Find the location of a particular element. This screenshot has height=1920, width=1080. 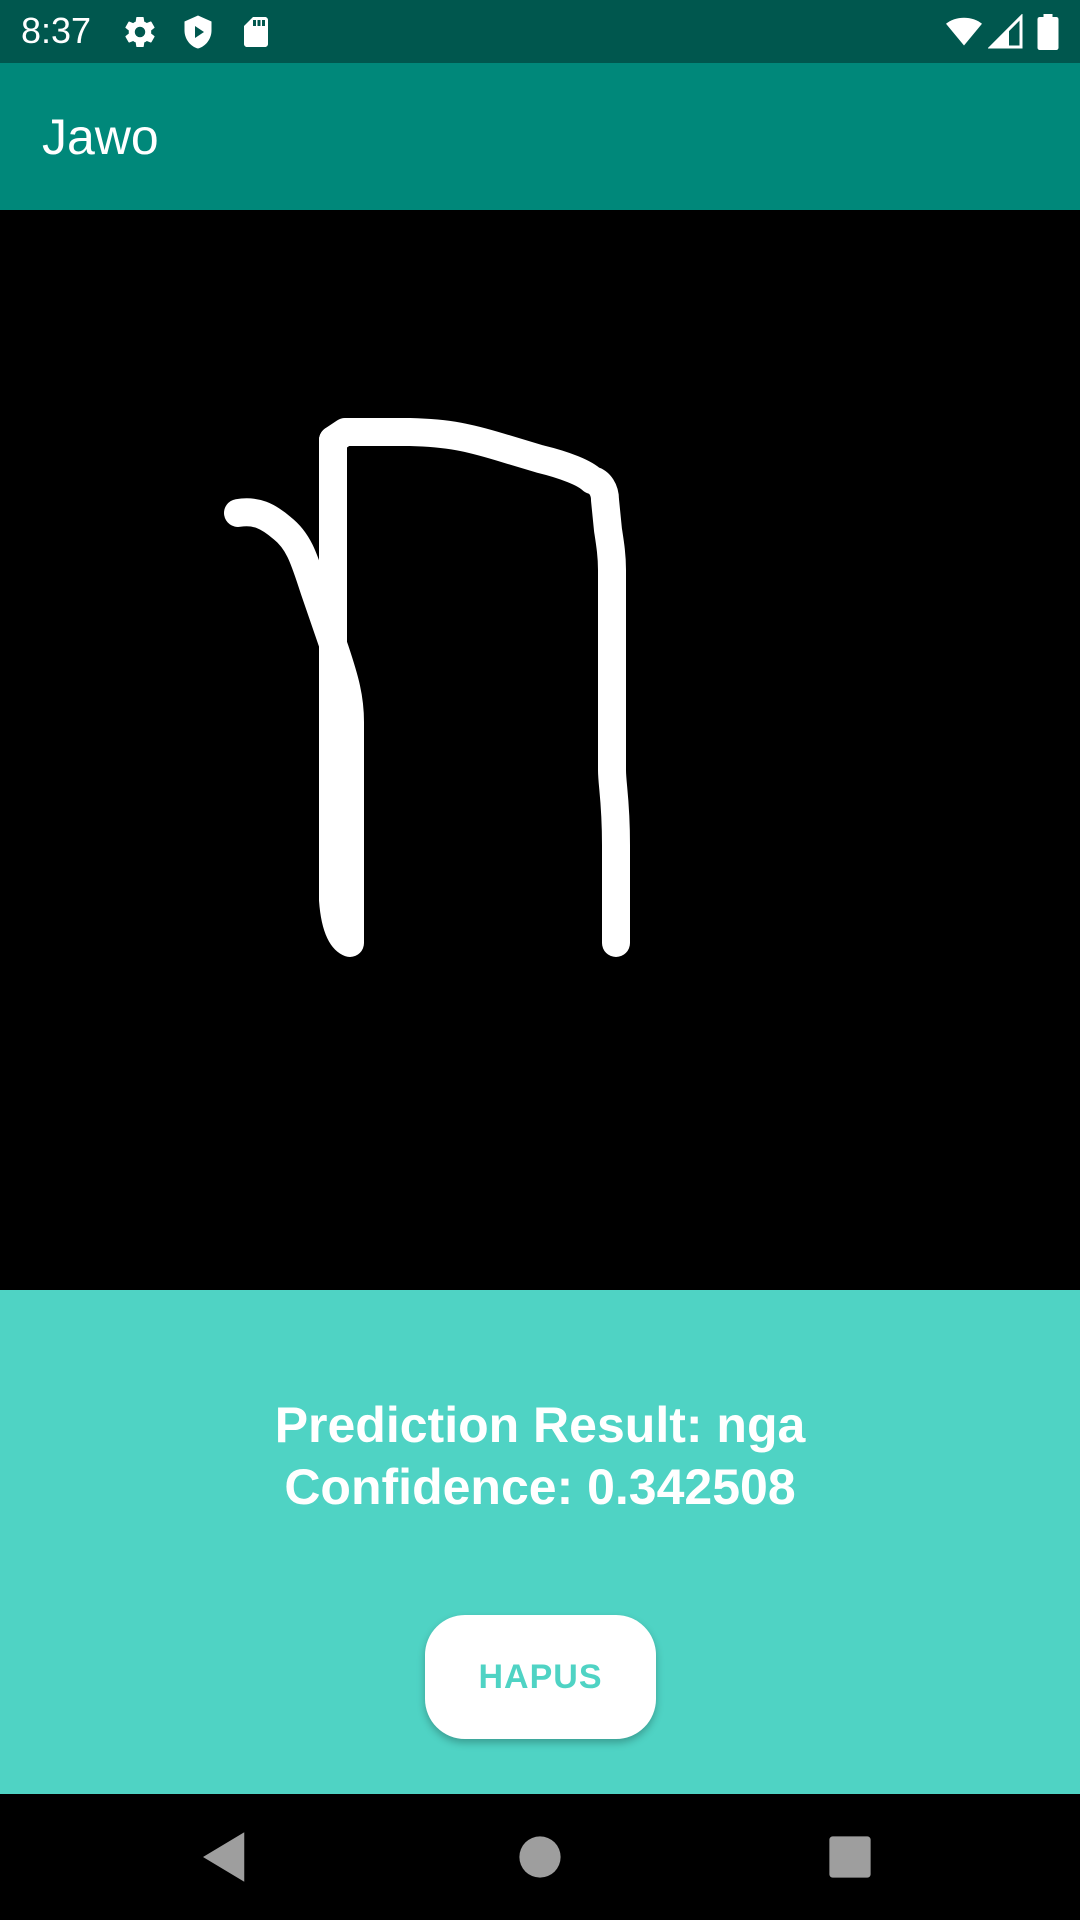

signal-icon is located at coordinates (1006, 32).